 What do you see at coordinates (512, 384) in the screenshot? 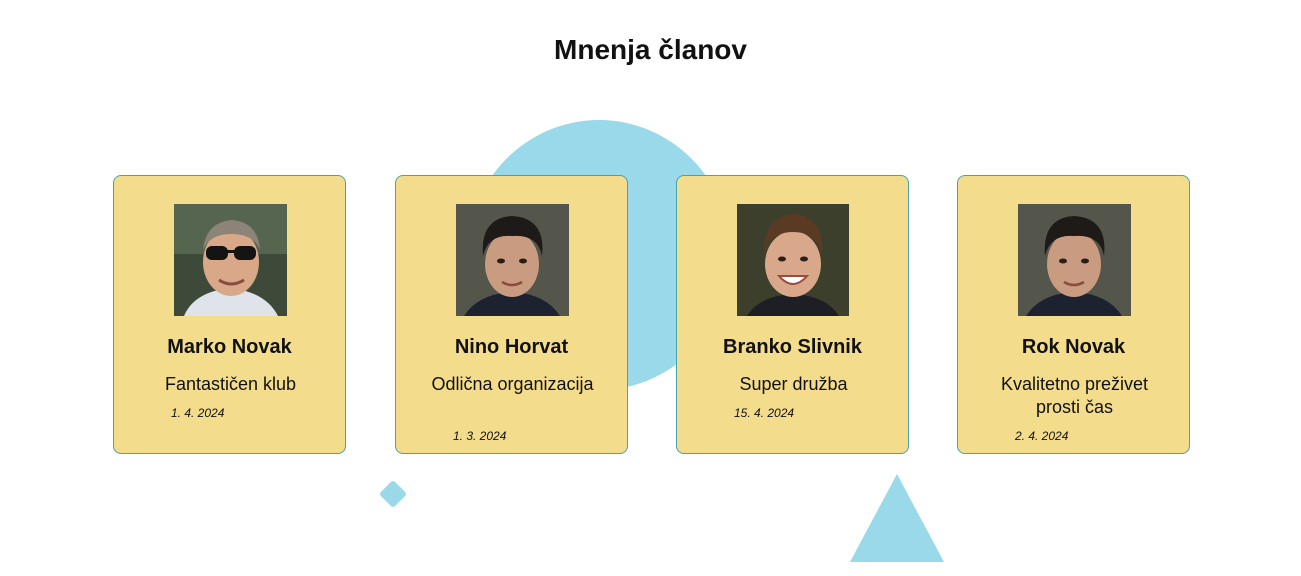
I see `member-comment: Odlična organizacija` at bounding box center [512, 384].